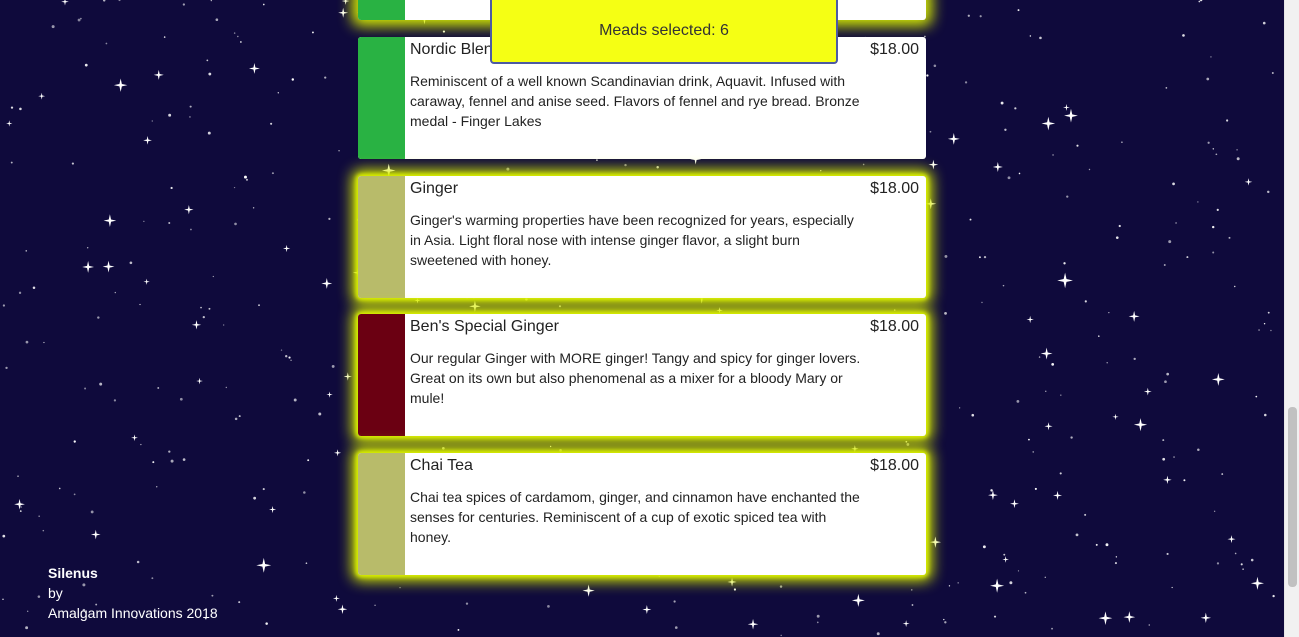  What do you see at coordinates (133, 593) in the screenshot?
I see `footer-credit: Silenus by Amalgam Innovations 2018` at bounding box center [133, 593].